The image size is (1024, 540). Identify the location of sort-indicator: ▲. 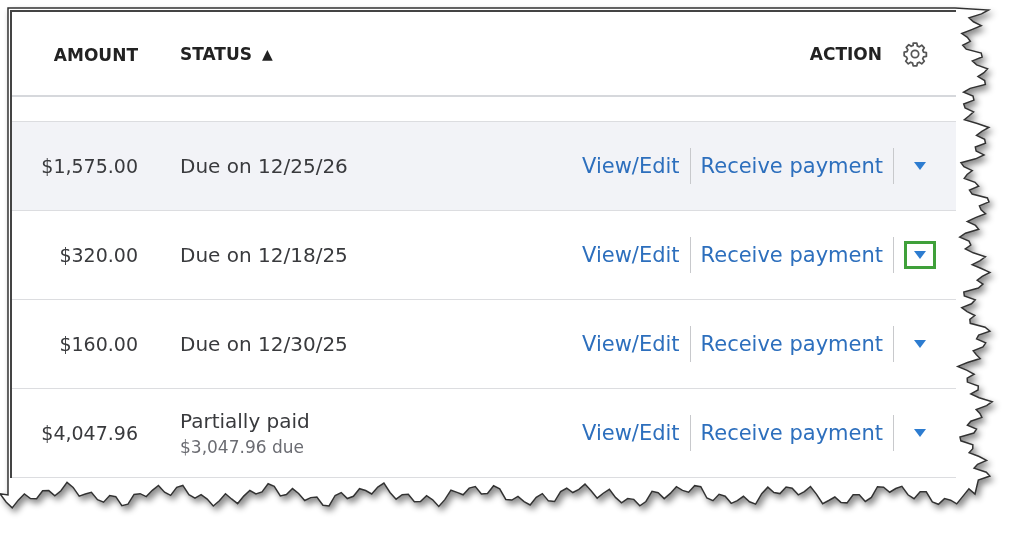
(267, 53).